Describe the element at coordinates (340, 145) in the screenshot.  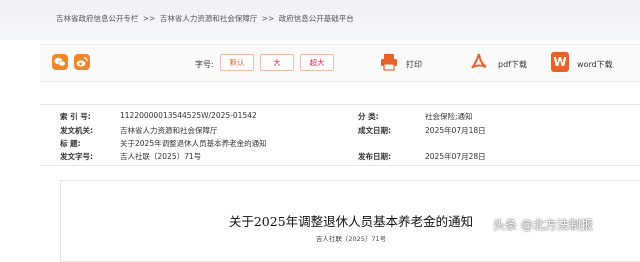
I see `meta-row: 标 题: 关于2025年调整退休人员基本养老金的通知` at that location.